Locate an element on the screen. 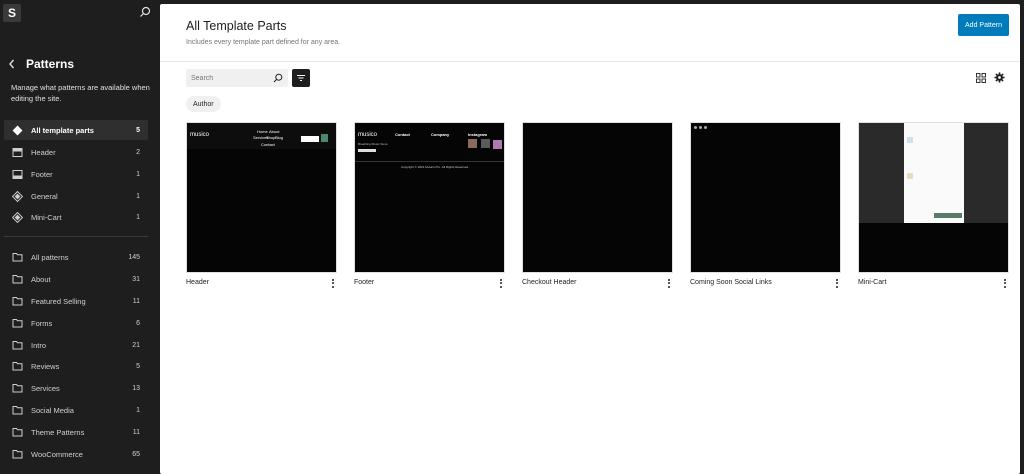 Image resolution: width=1024 pixels, height=474 pixels. sidebar-item-general: General 1 is located at coordinates (76, 196).